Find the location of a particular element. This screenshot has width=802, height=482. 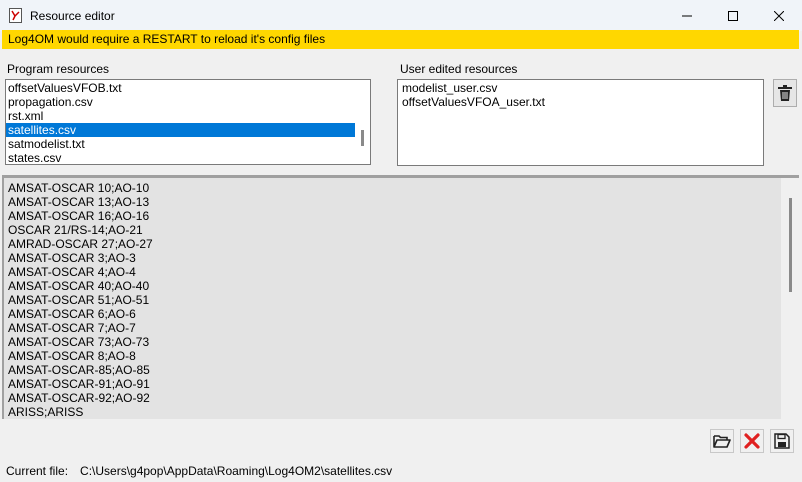

editor-line: AMRAD-OSCAR 27;AO-27 is located at coordinates (80, 244).